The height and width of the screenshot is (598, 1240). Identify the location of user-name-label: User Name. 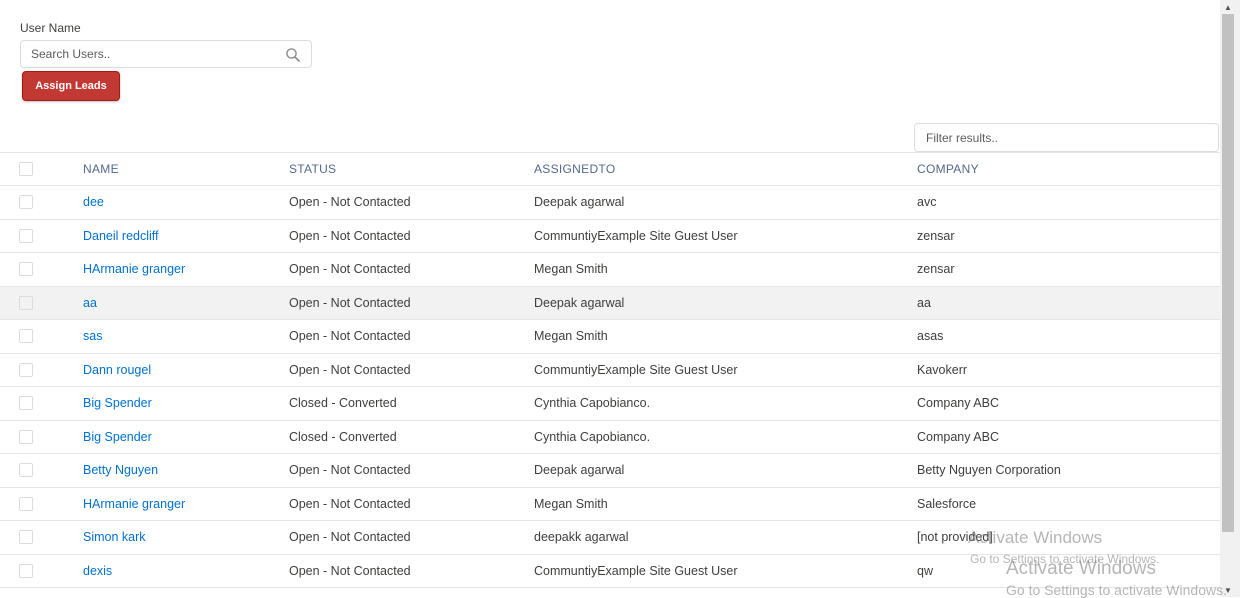
(50, 28).